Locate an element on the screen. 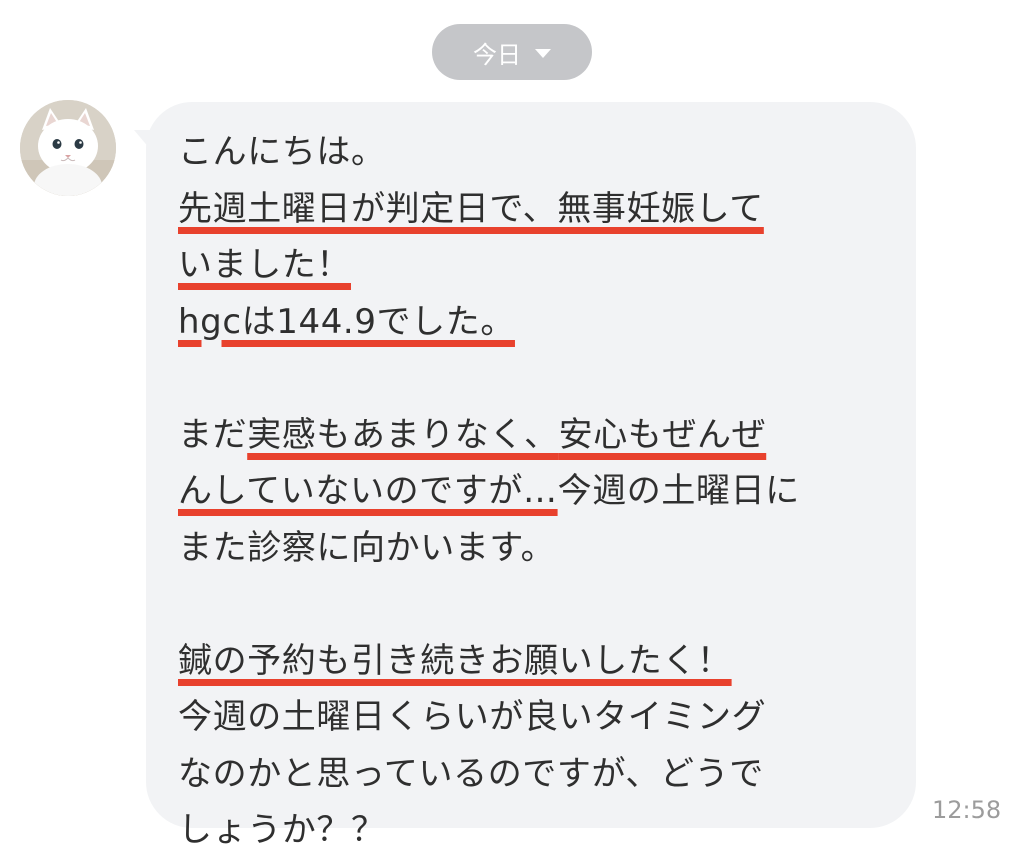  message-line: なのかと思っているのですが、どうで is located at coordinates (528, 774).